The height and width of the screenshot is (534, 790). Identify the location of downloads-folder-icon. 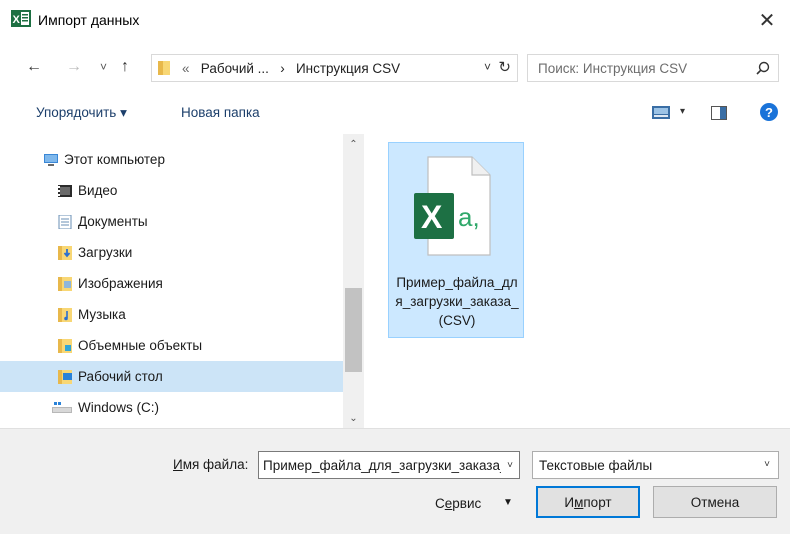
(65, 252).